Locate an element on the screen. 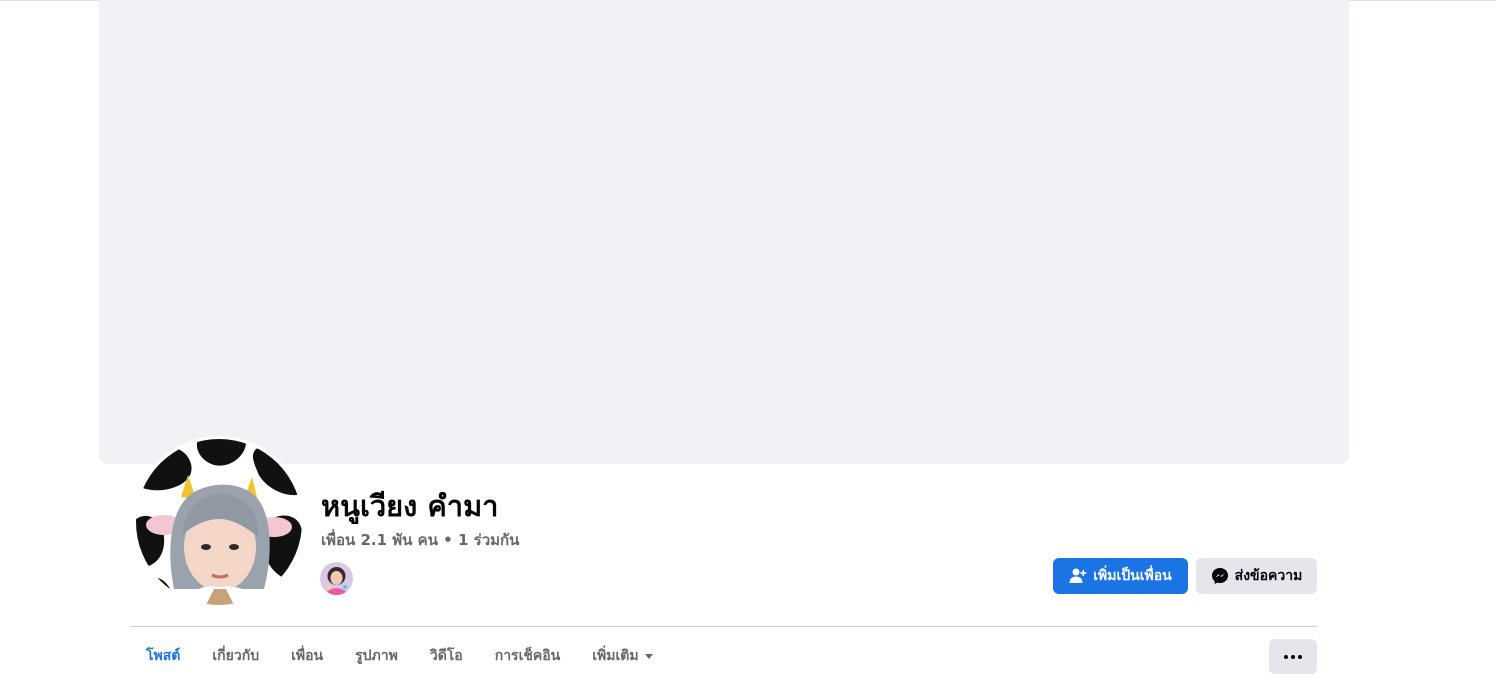 This screenshot has height=674, width=1496. tab-label: การเช็คอิน is located at coordinates (527, 656).